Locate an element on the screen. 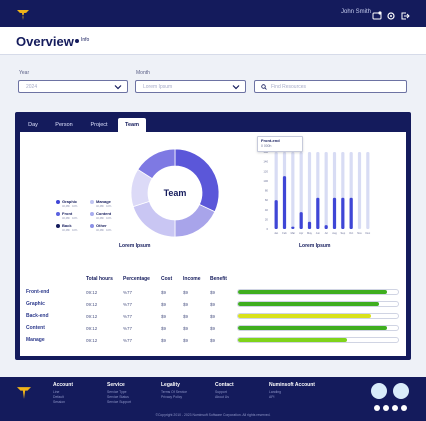 This screenshot has height=421, width=426. y-tick-label: 140 is located at coordinates (265, 162).